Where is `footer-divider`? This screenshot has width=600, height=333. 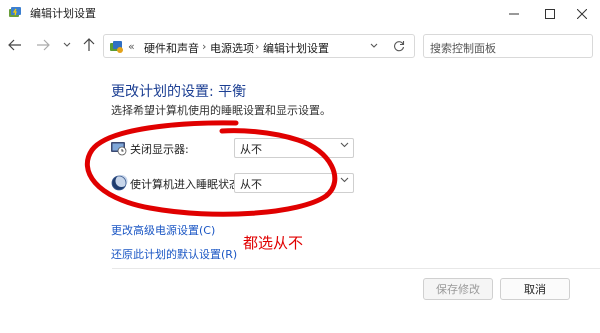 footer-divider is located at coordinates (356, 268).